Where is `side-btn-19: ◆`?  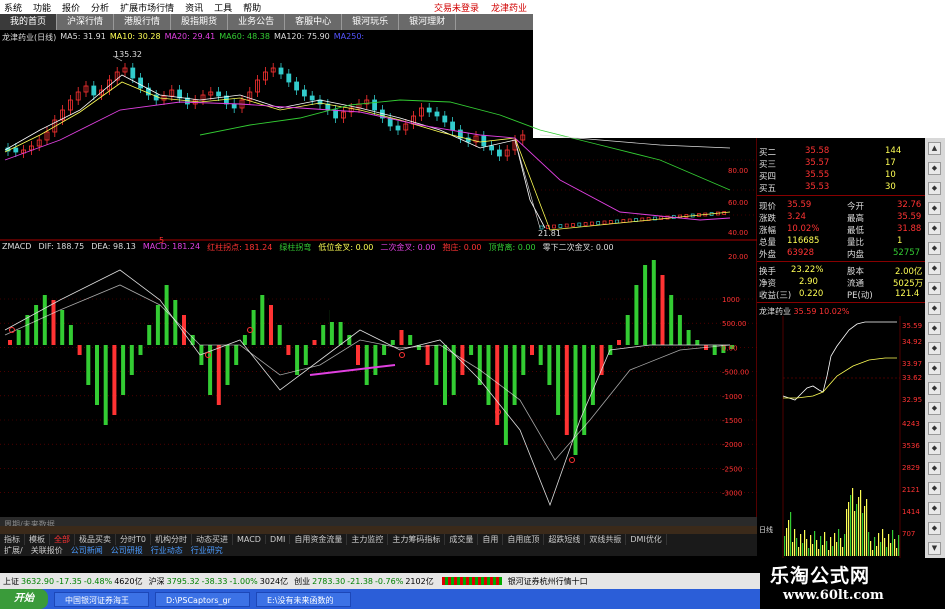 side-btn-19: ◆ is located at coordinates (934, 508).